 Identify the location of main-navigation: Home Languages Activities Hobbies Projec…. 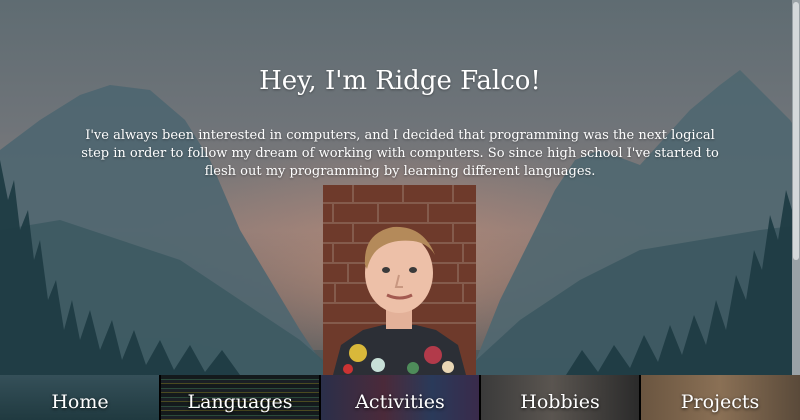
(400, 397).